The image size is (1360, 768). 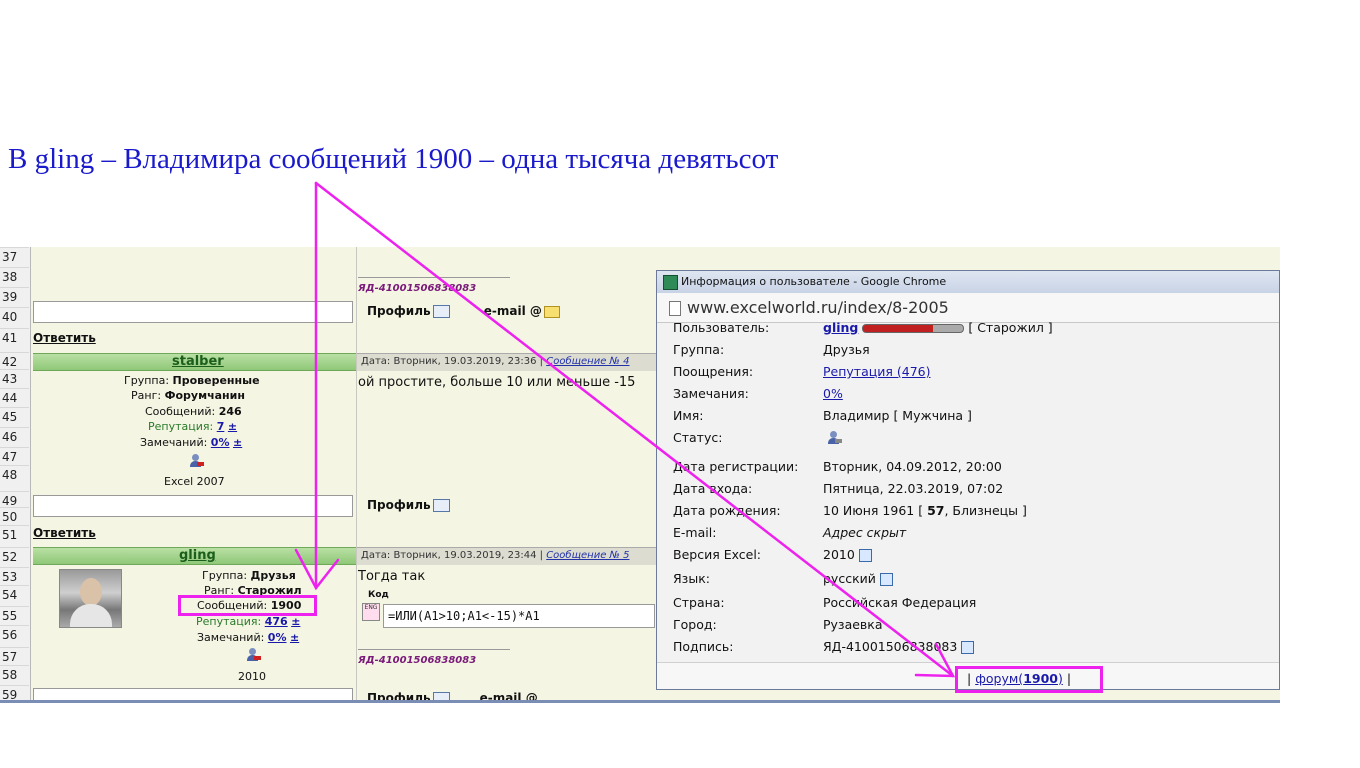 I want to click on email-link: e-mail, so click(x=505, y=311).